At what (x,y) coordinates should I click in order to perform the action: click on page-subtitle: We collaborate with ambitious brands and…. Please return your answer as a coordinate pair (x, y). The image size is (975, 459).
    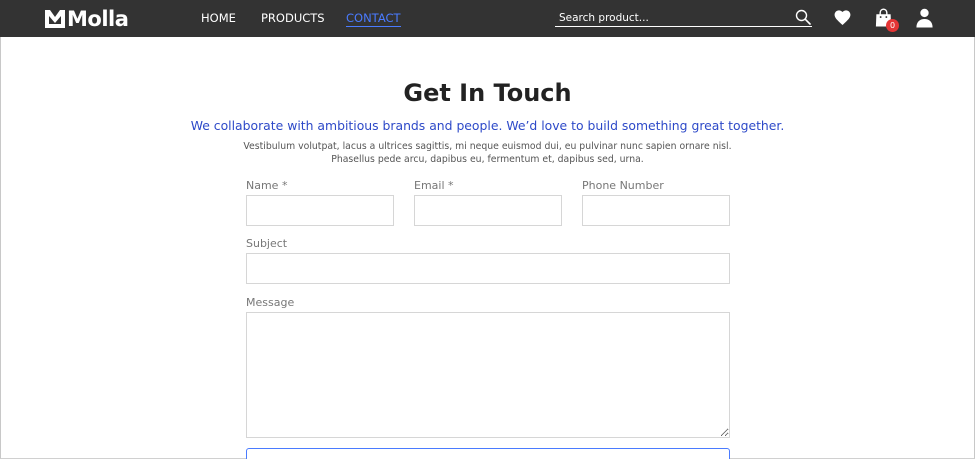
    Looking at the image, I should click on (487, 125).